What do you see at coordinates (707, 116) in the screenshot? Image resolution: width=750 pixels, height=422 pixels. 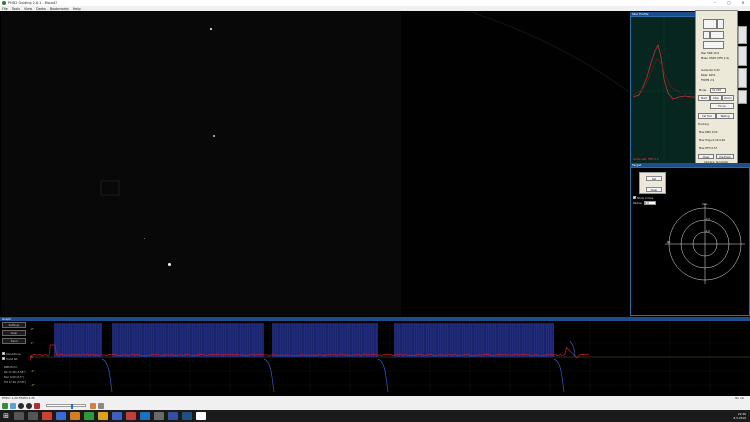 I see `cal-tool-button: Cal Tool` at bounding box center [707, 116].